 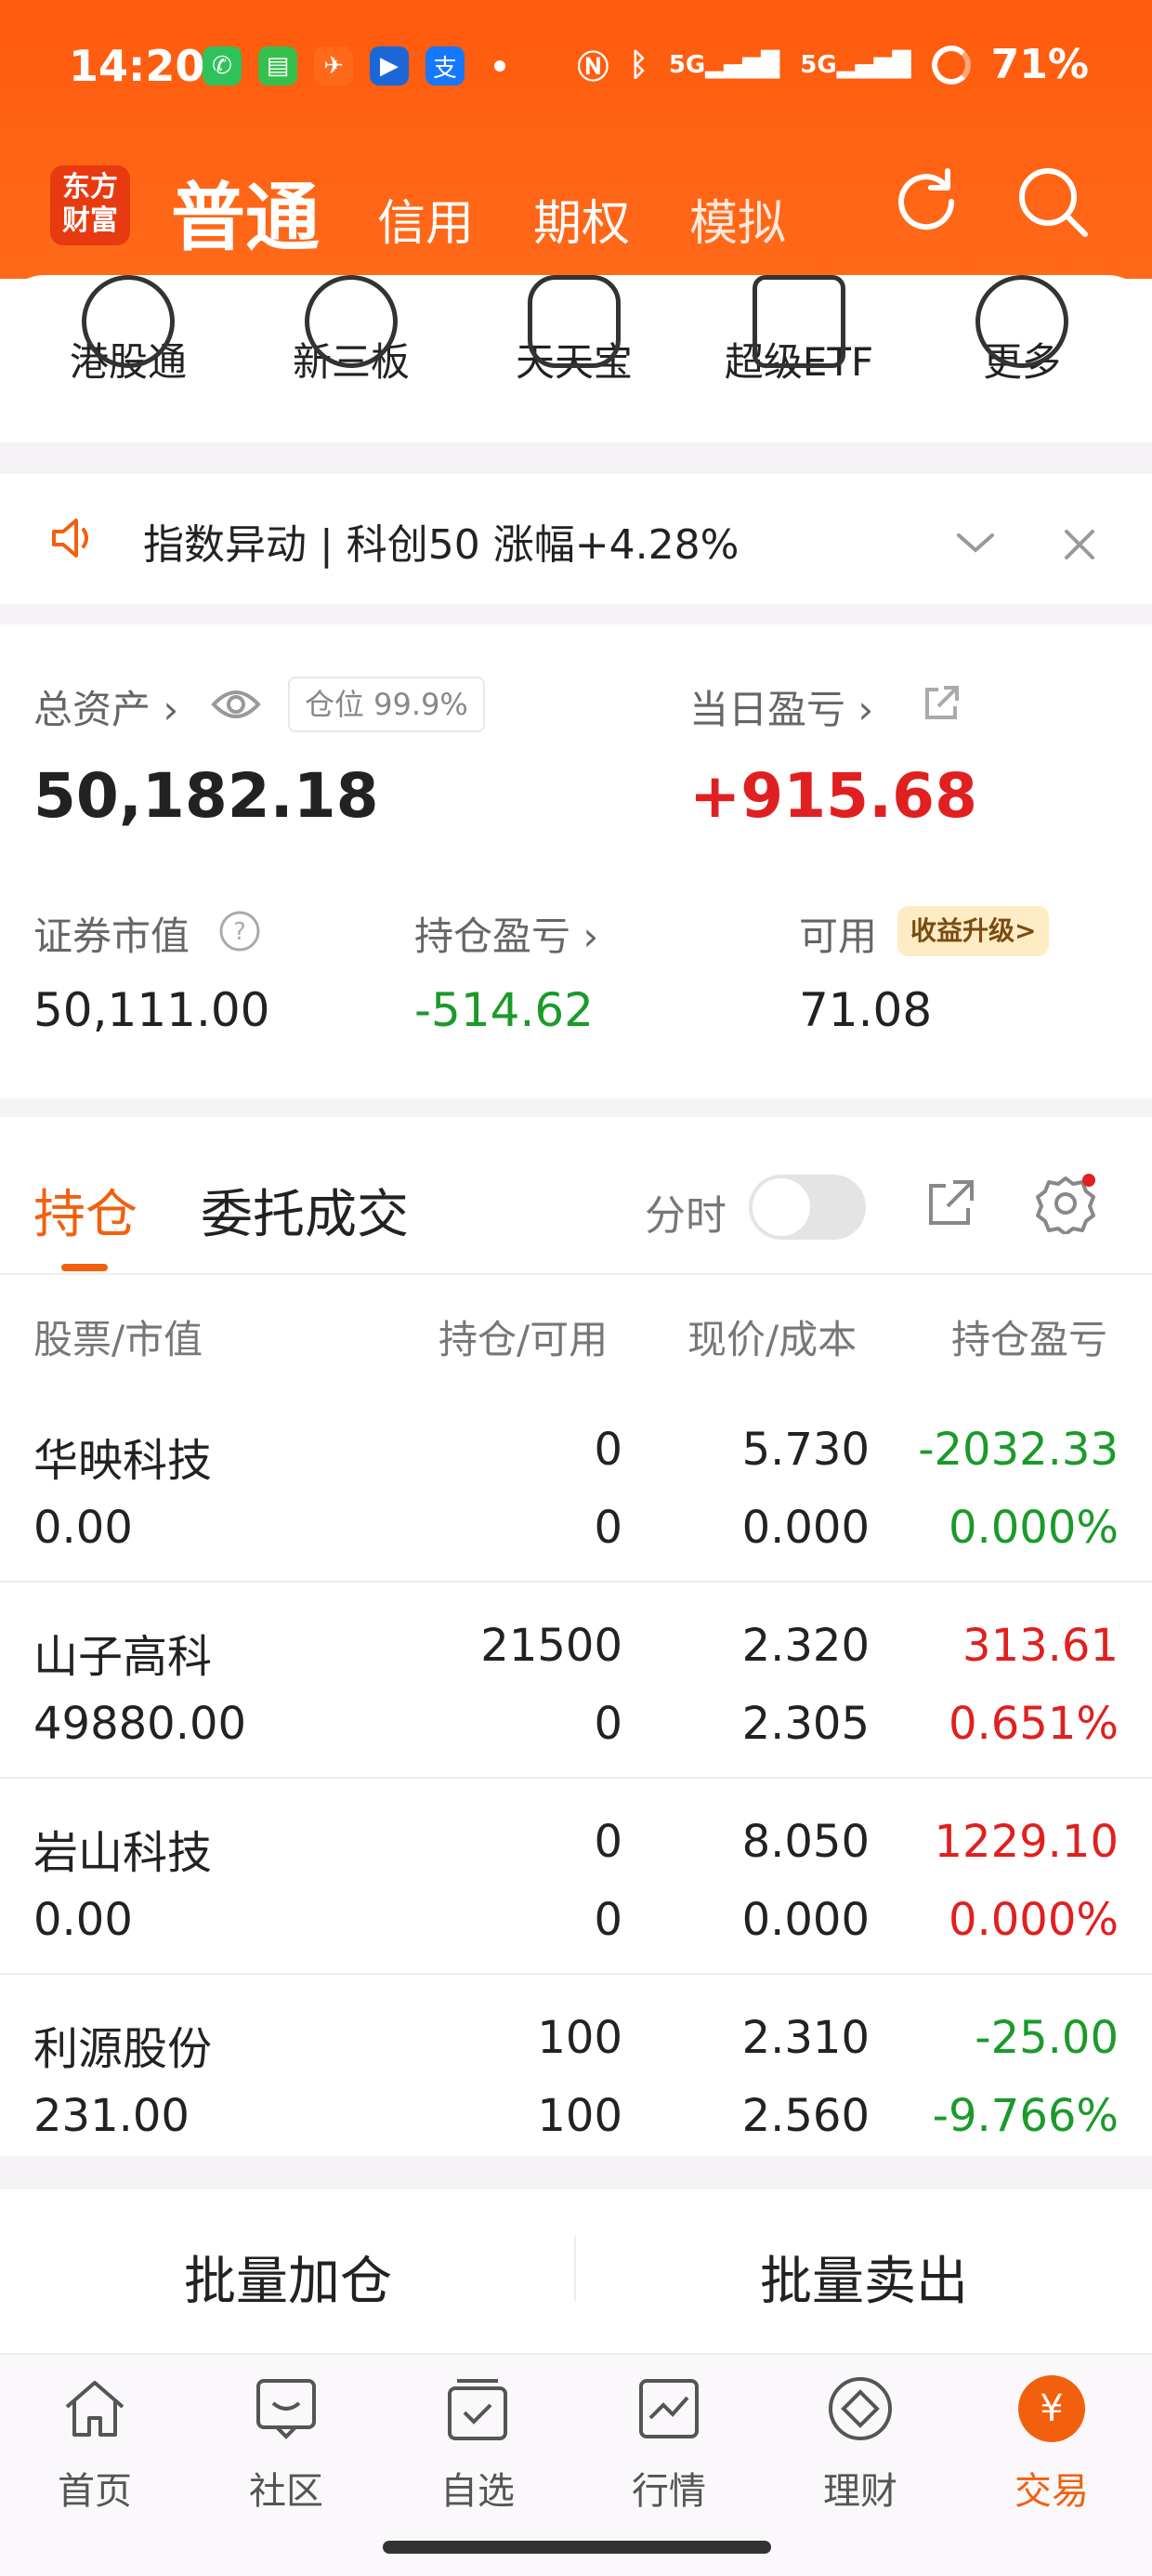 I want to click on system-icons: Ⓝ ᛒ 5G▂▄▆█ 5G▂▄▆█ 71%, so click(x=833, y=64).